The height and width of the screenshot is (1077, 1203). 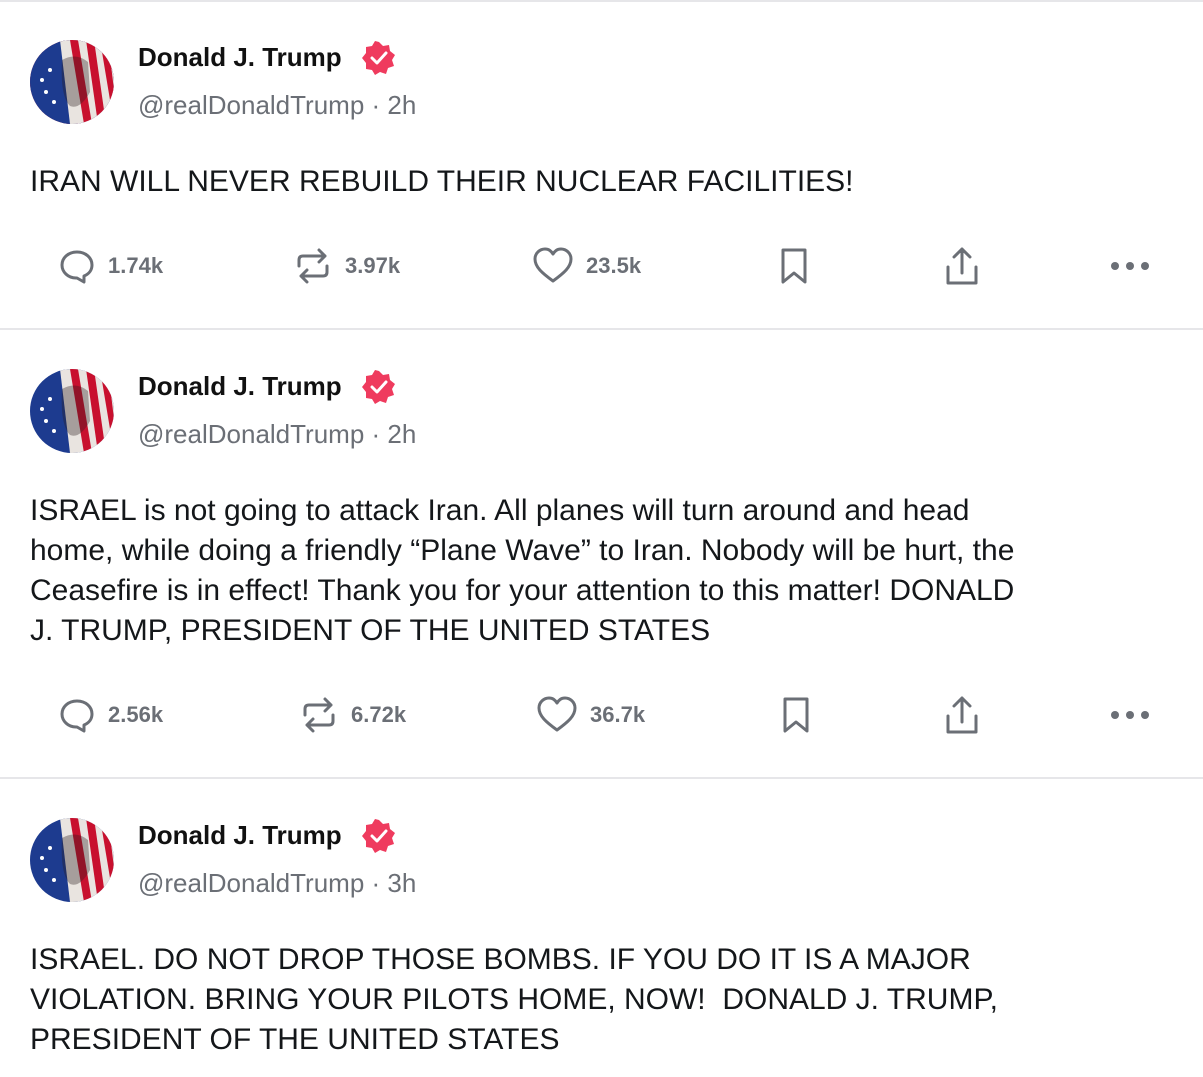 What do you see at coordinates (136, 265) in the screenshot?
I see `reply-count: 1.74k` at bounding box center [136, 265].